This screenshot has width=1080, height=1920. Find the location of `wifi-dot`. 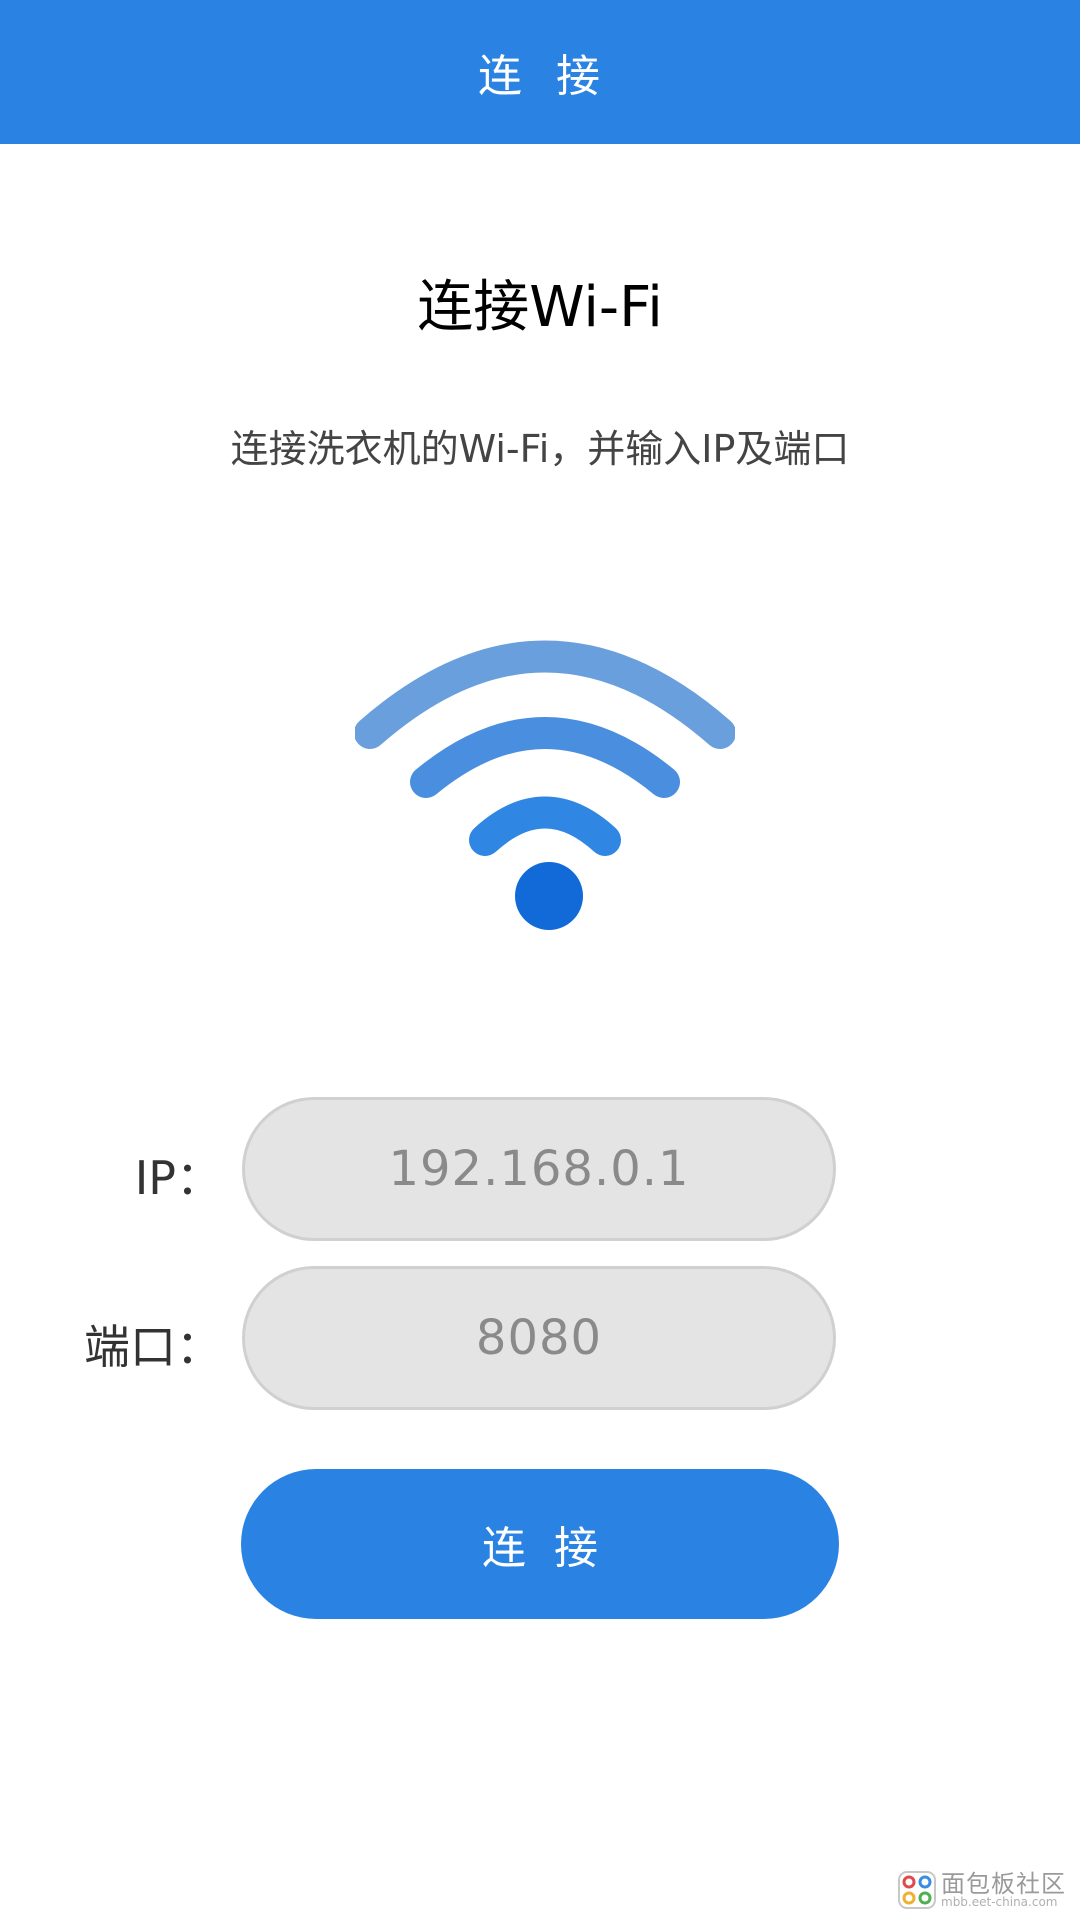

wifi-dot is located at coordinates (549, 896).